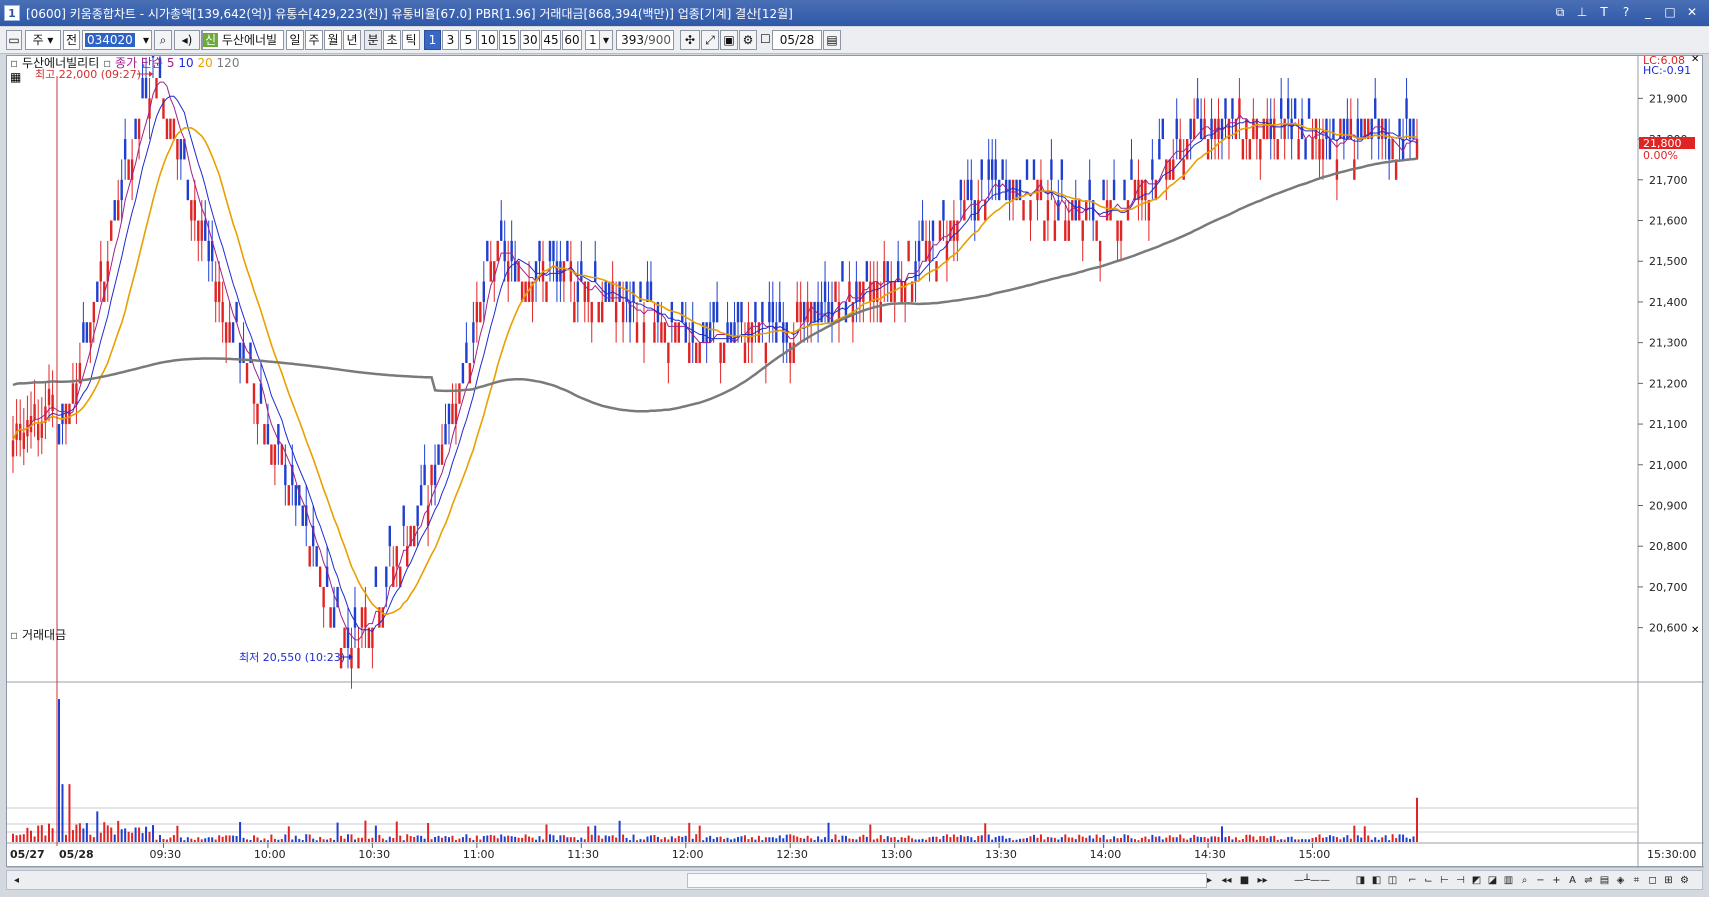 This screenshot has width=1709, height=897. What do you see at coordinates (1668, 880) in the screenshot?
I see `tool-icon-p: ⊞` at bounding box center [1668, 880].